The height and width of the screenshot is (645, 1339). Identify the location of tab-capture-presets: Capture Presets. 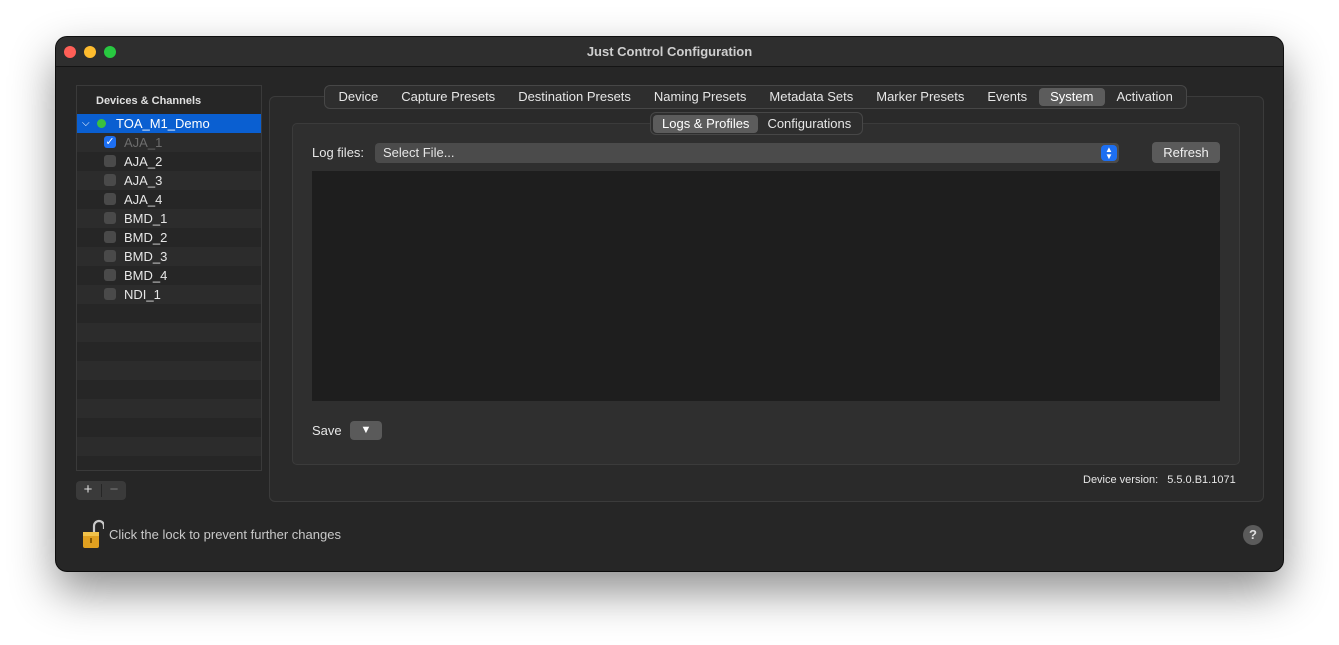
(448, 97).